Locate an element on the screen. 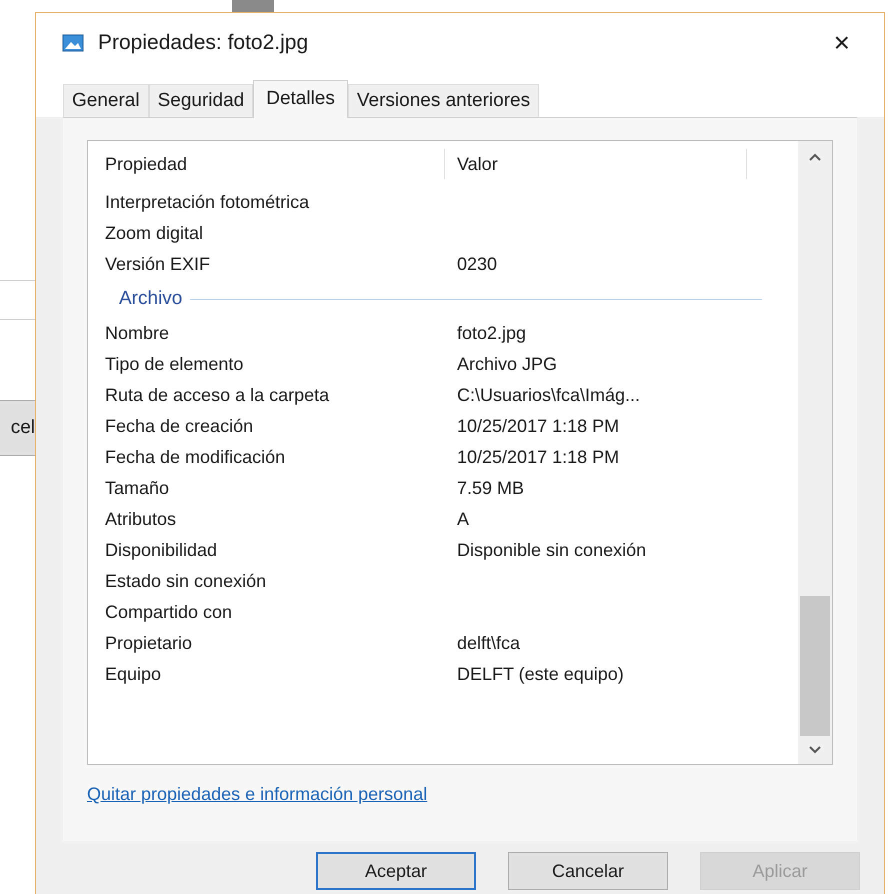 Image resolution: width=889 pixels, height=894 pixels. scroll-up-icon is located at coordinates (815, 157).